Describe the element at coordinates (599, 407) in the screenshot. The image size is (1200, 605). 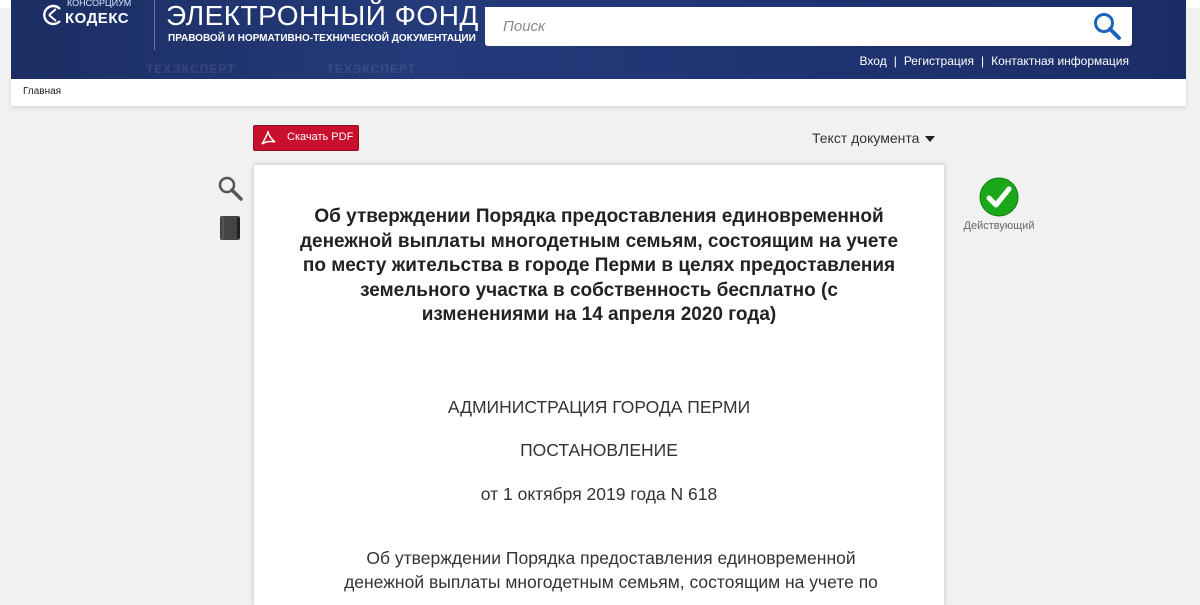
I see `document-authority: АДМИНИСТРАЦИЯ ГОРОДА ПЕРМИ` at that location.